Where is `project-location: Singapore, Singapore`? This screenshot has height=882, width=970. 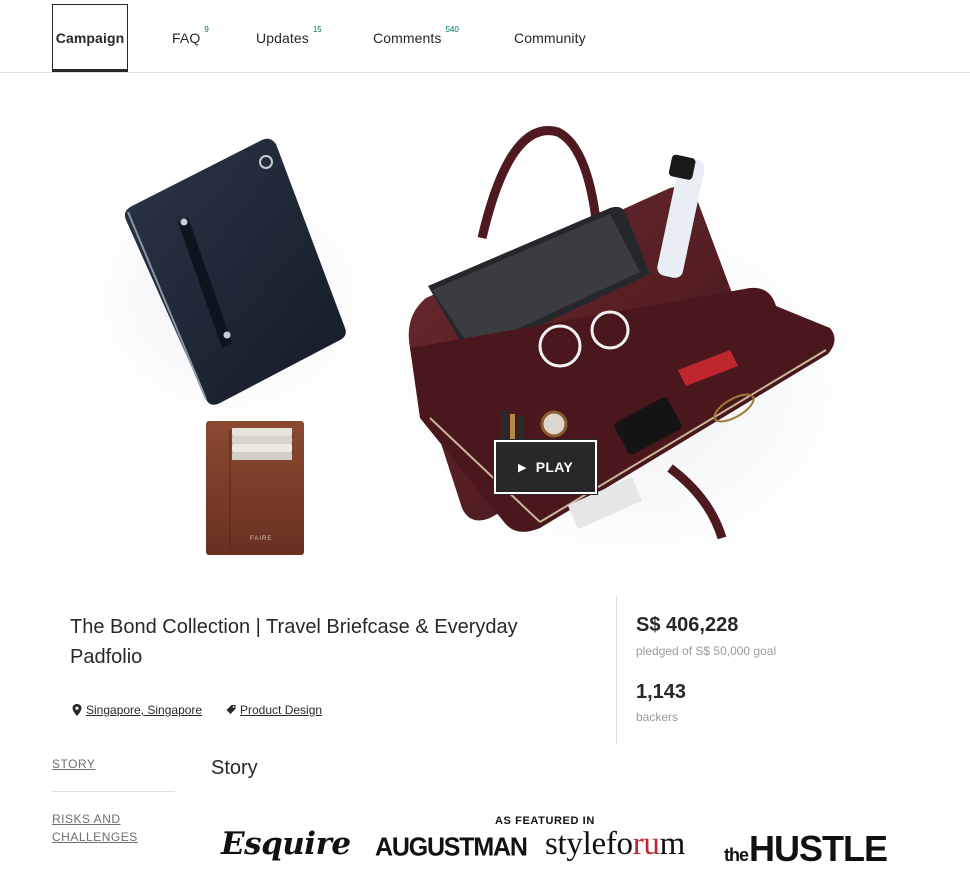 project-location: Singapore, Singapore is located at coordinates (137, 710).